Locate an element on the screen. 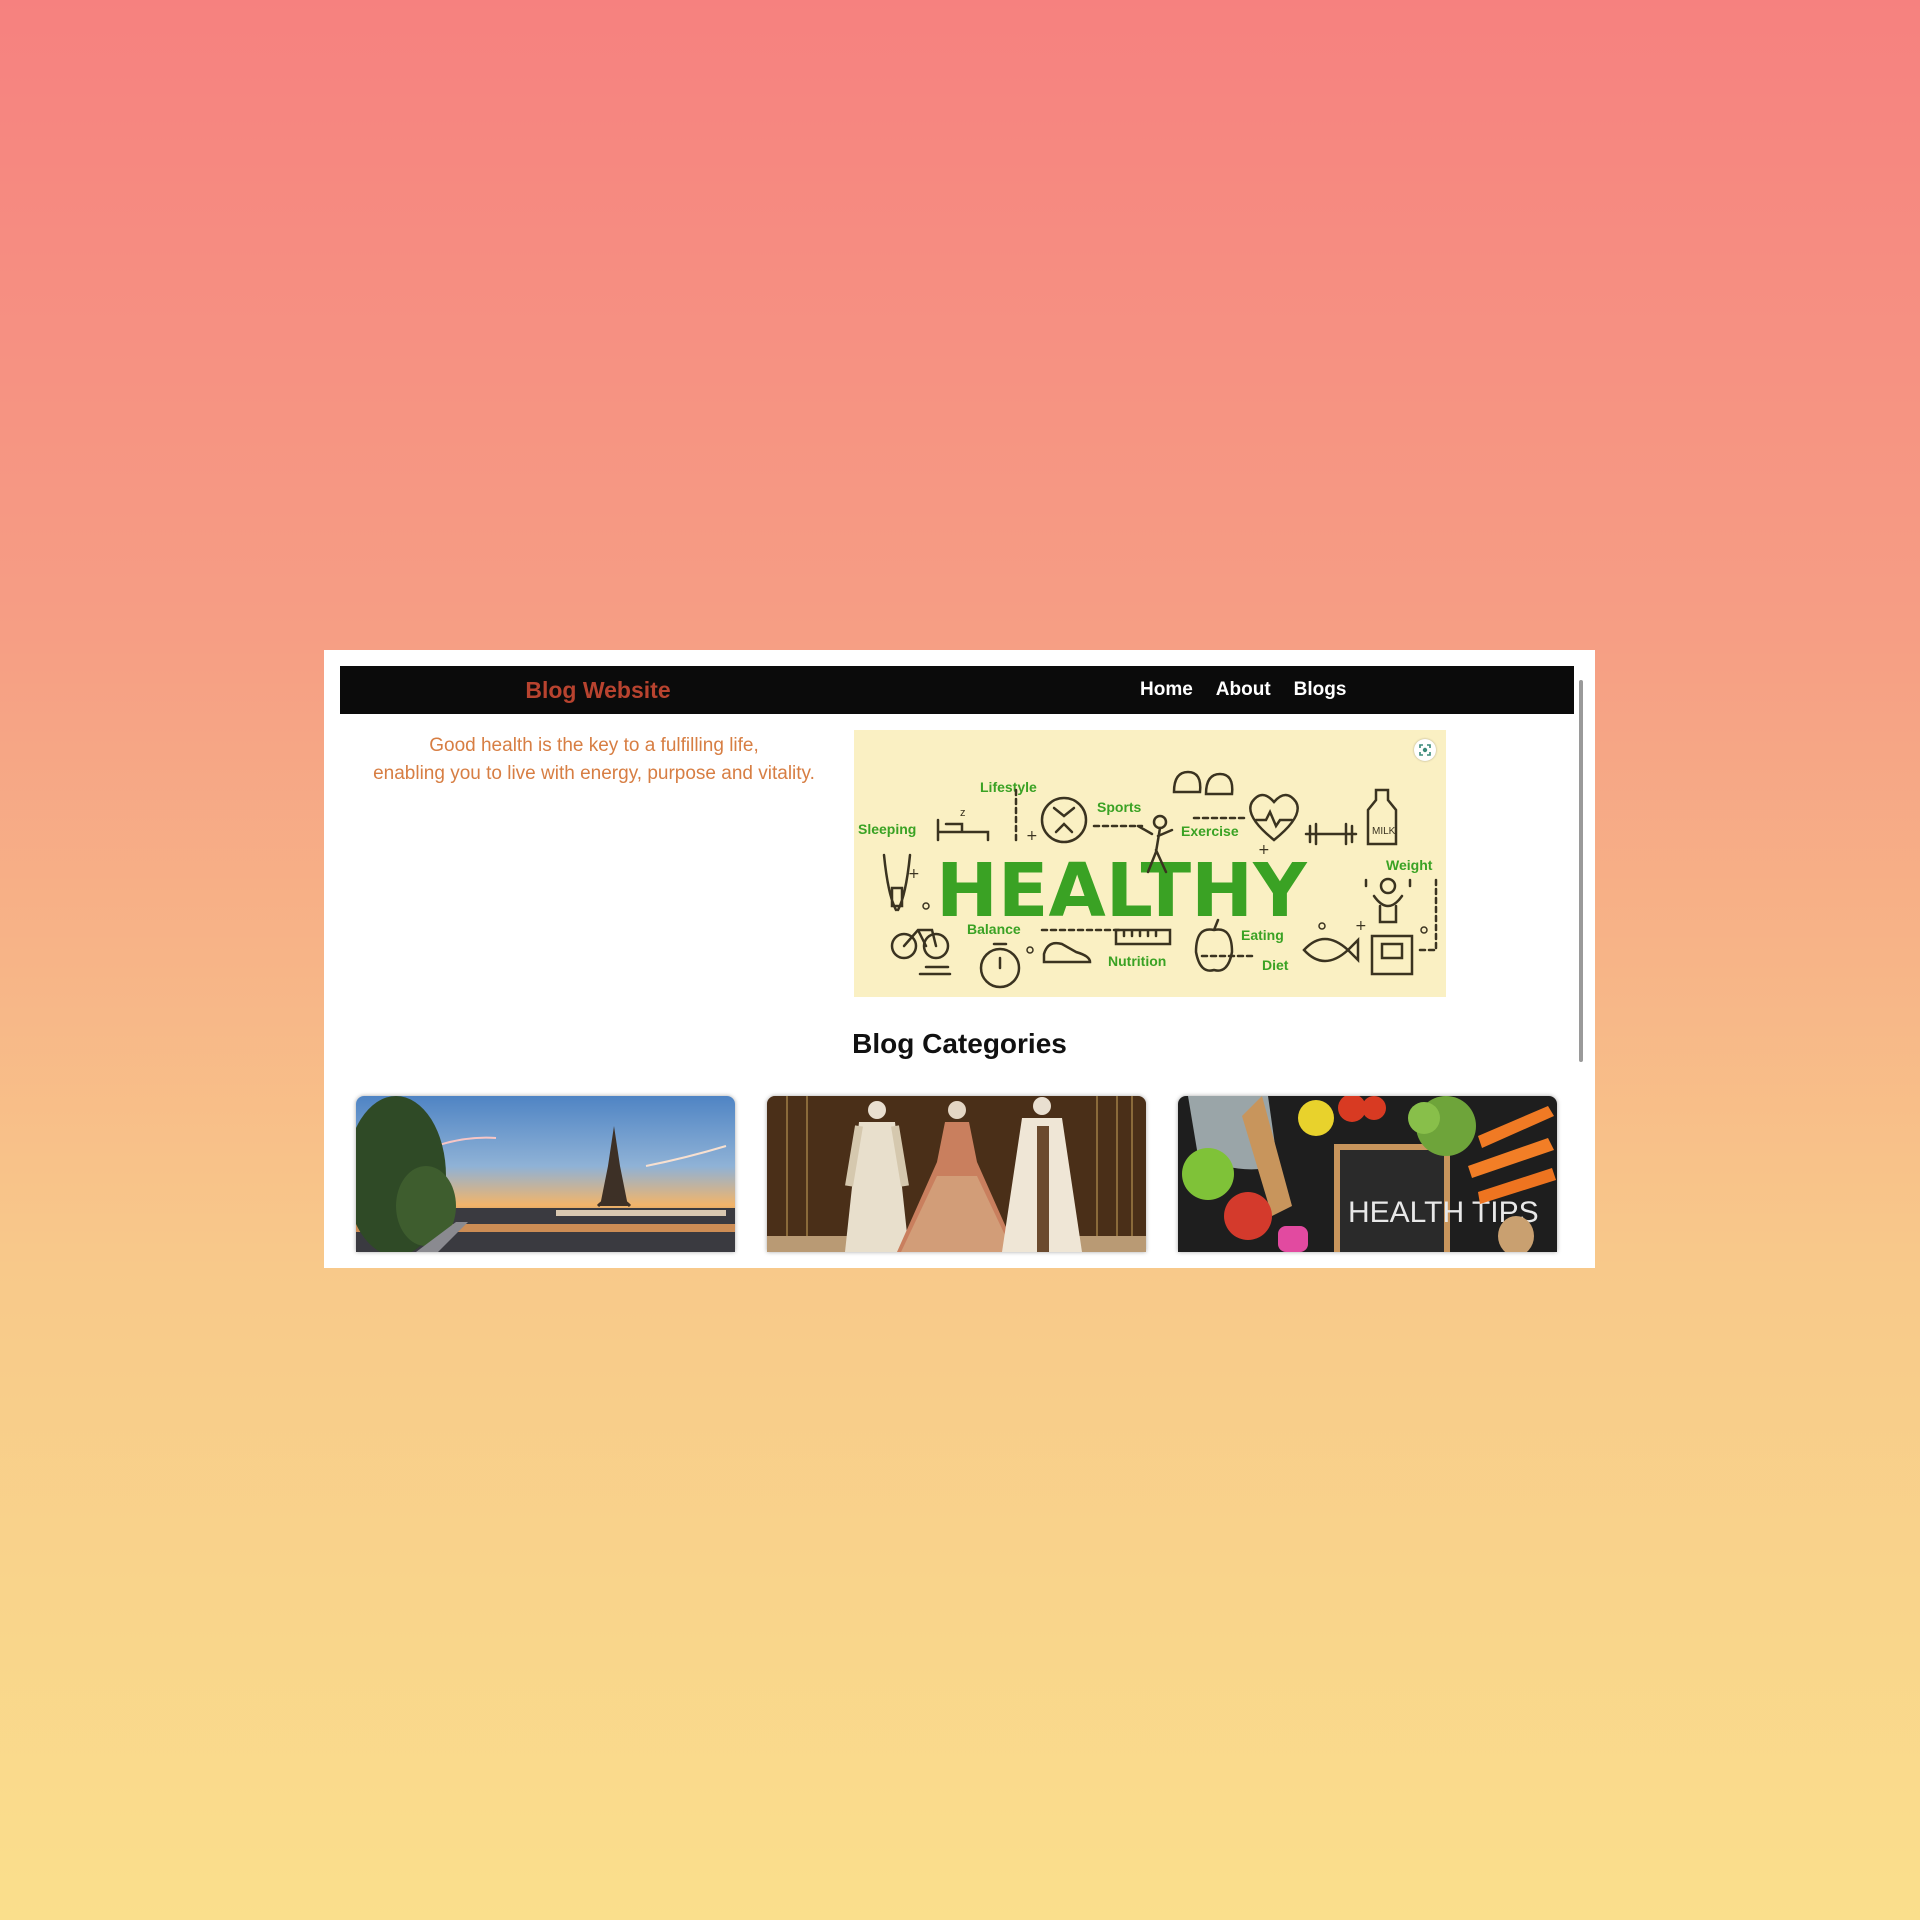  page-scrollbar is located at coordinates (1581, 871).